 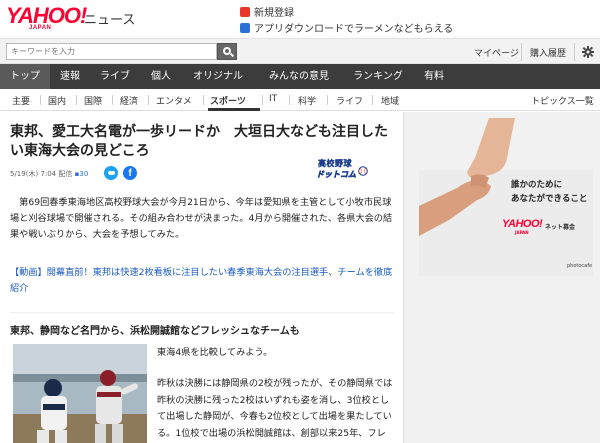 I want to click on main-nav-top: トップ, so click(x=25, y=76).